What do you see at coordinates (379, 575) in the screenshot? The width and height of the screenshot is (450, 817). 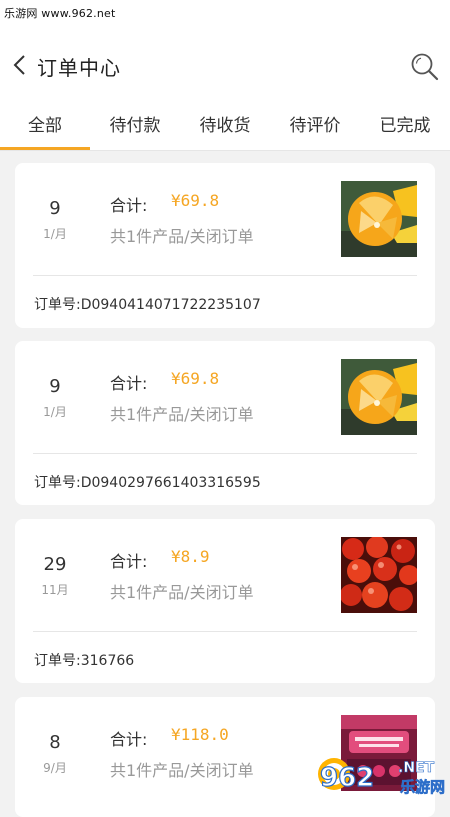 I see `cherry-tomatoes-image` at bounding box center [379, 575].